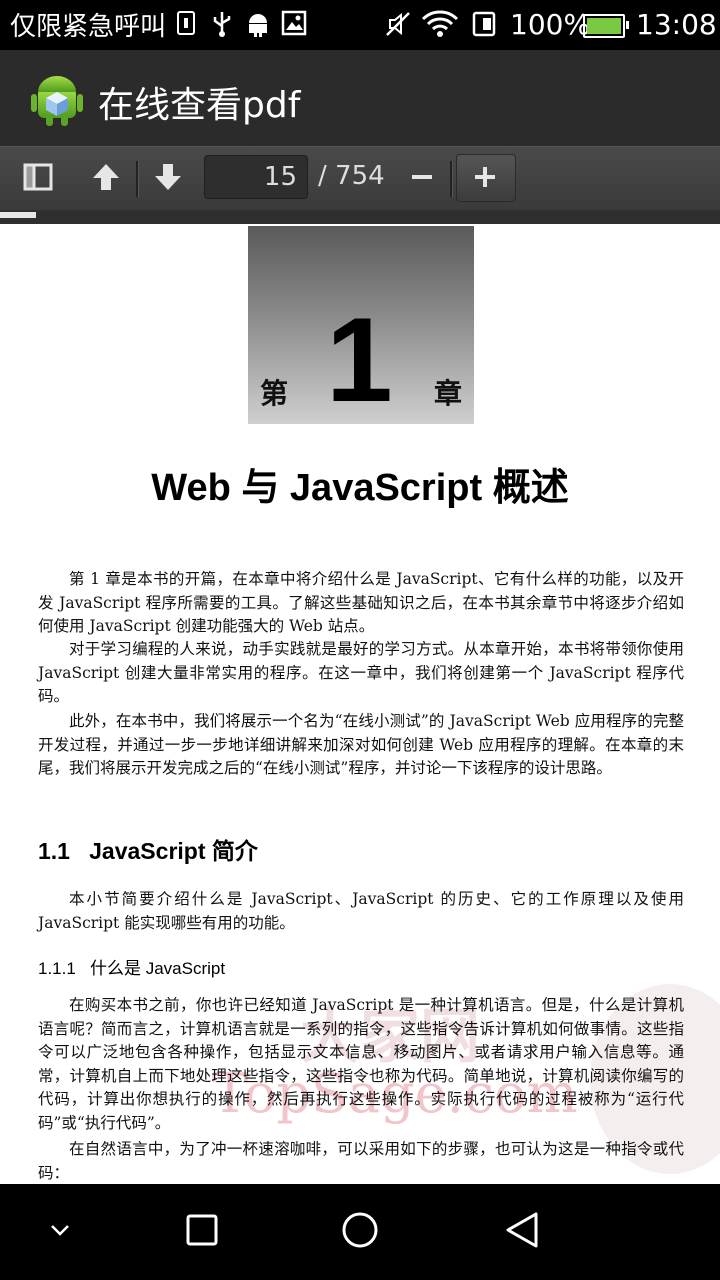  I want to click on back-icon, so click(522, 1232).